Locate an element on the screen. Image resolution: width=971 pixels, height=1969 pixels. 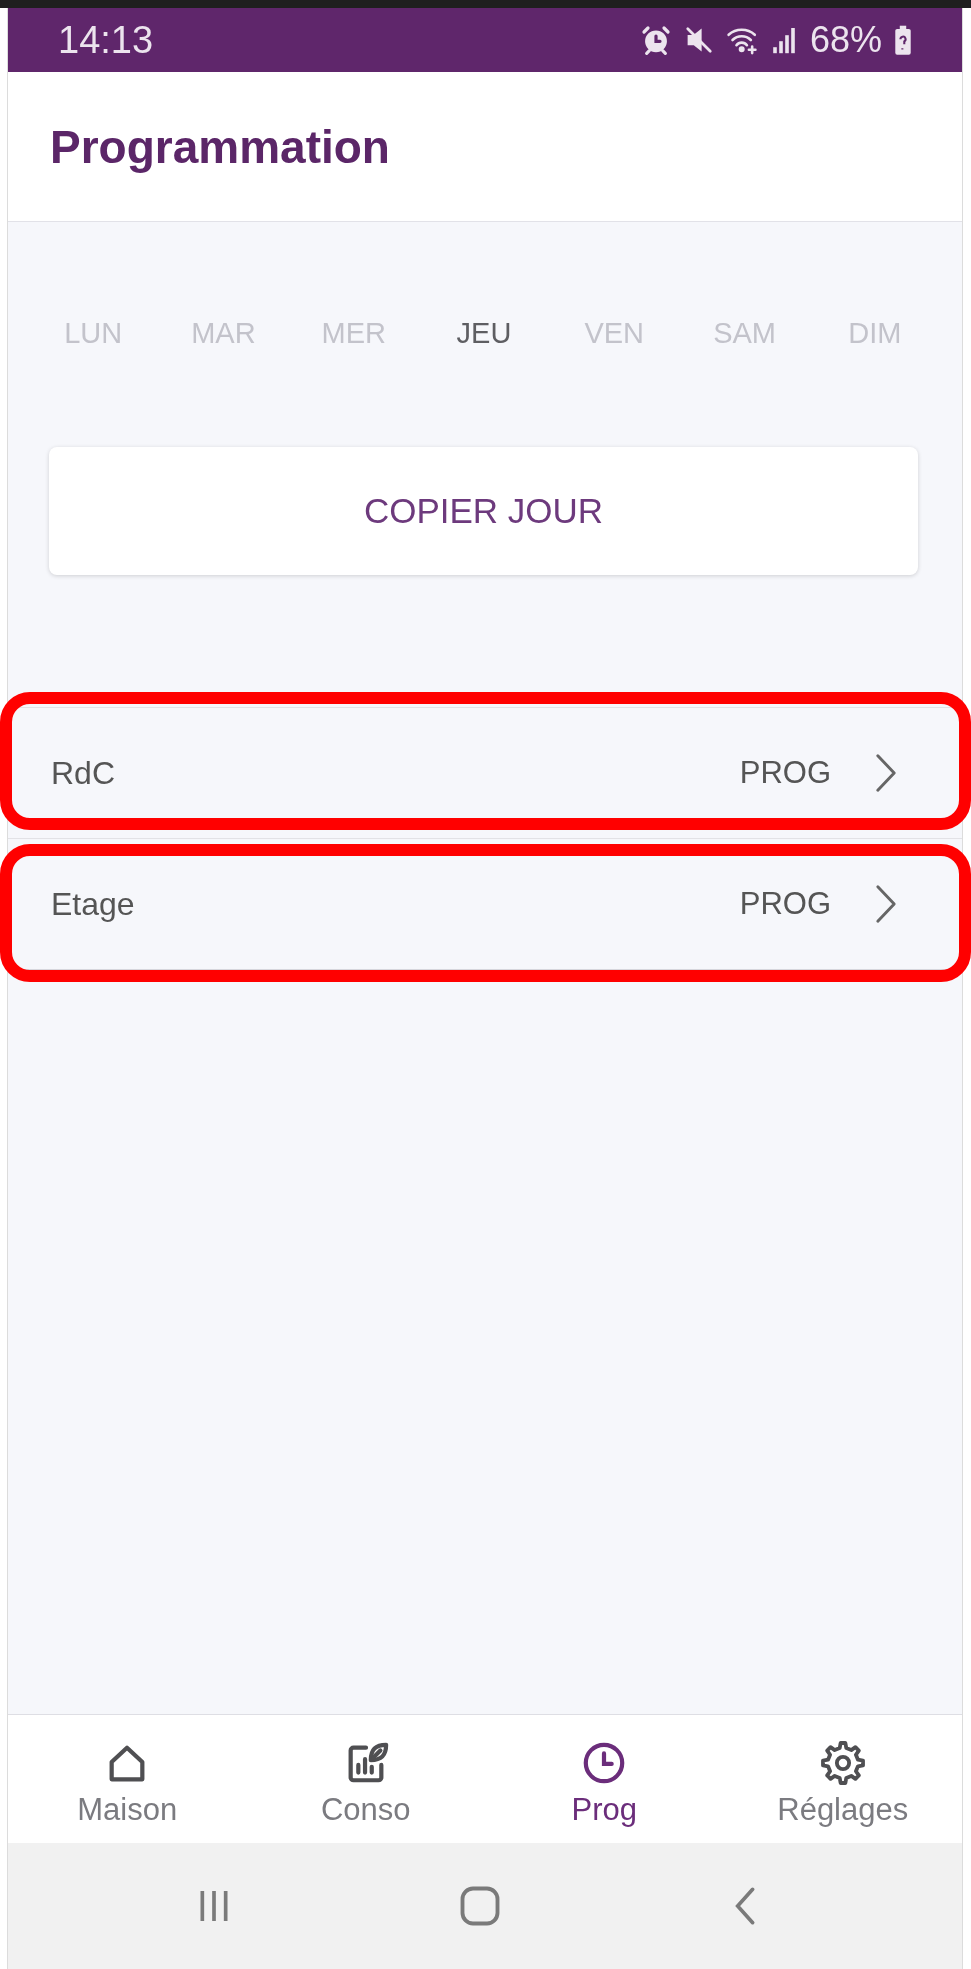
zone-name: Etage is located at coordinates (93, 904).